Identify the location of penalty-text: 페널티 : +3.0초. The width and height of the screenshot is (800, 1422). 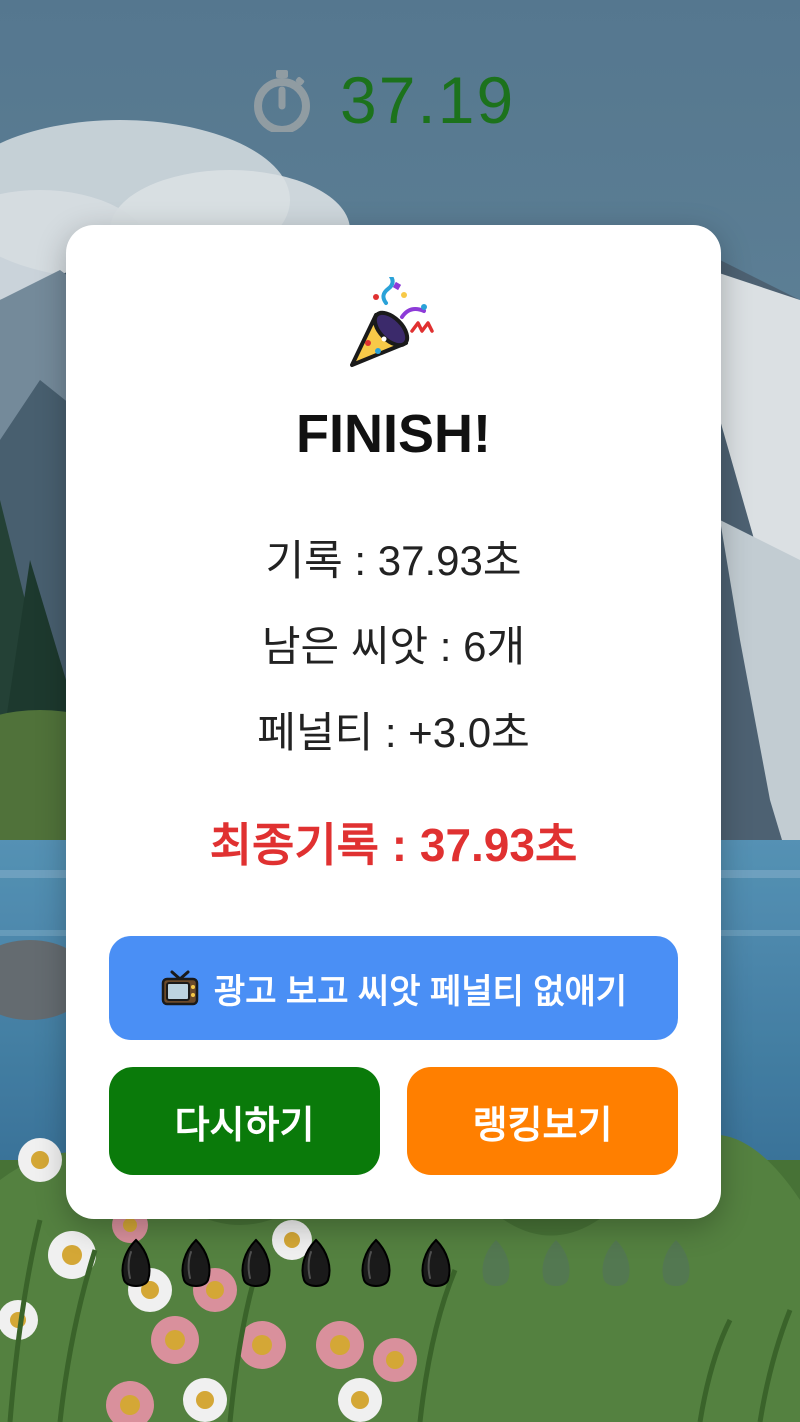
(393, 732).